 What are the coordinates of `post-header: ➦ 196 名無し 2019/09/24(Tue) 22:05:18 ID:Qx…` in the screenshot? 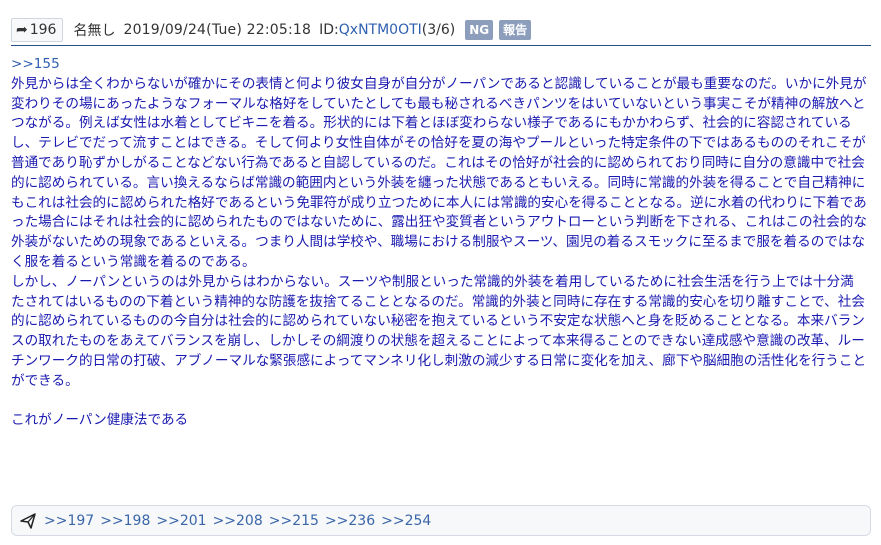 It's located at (441, 30).